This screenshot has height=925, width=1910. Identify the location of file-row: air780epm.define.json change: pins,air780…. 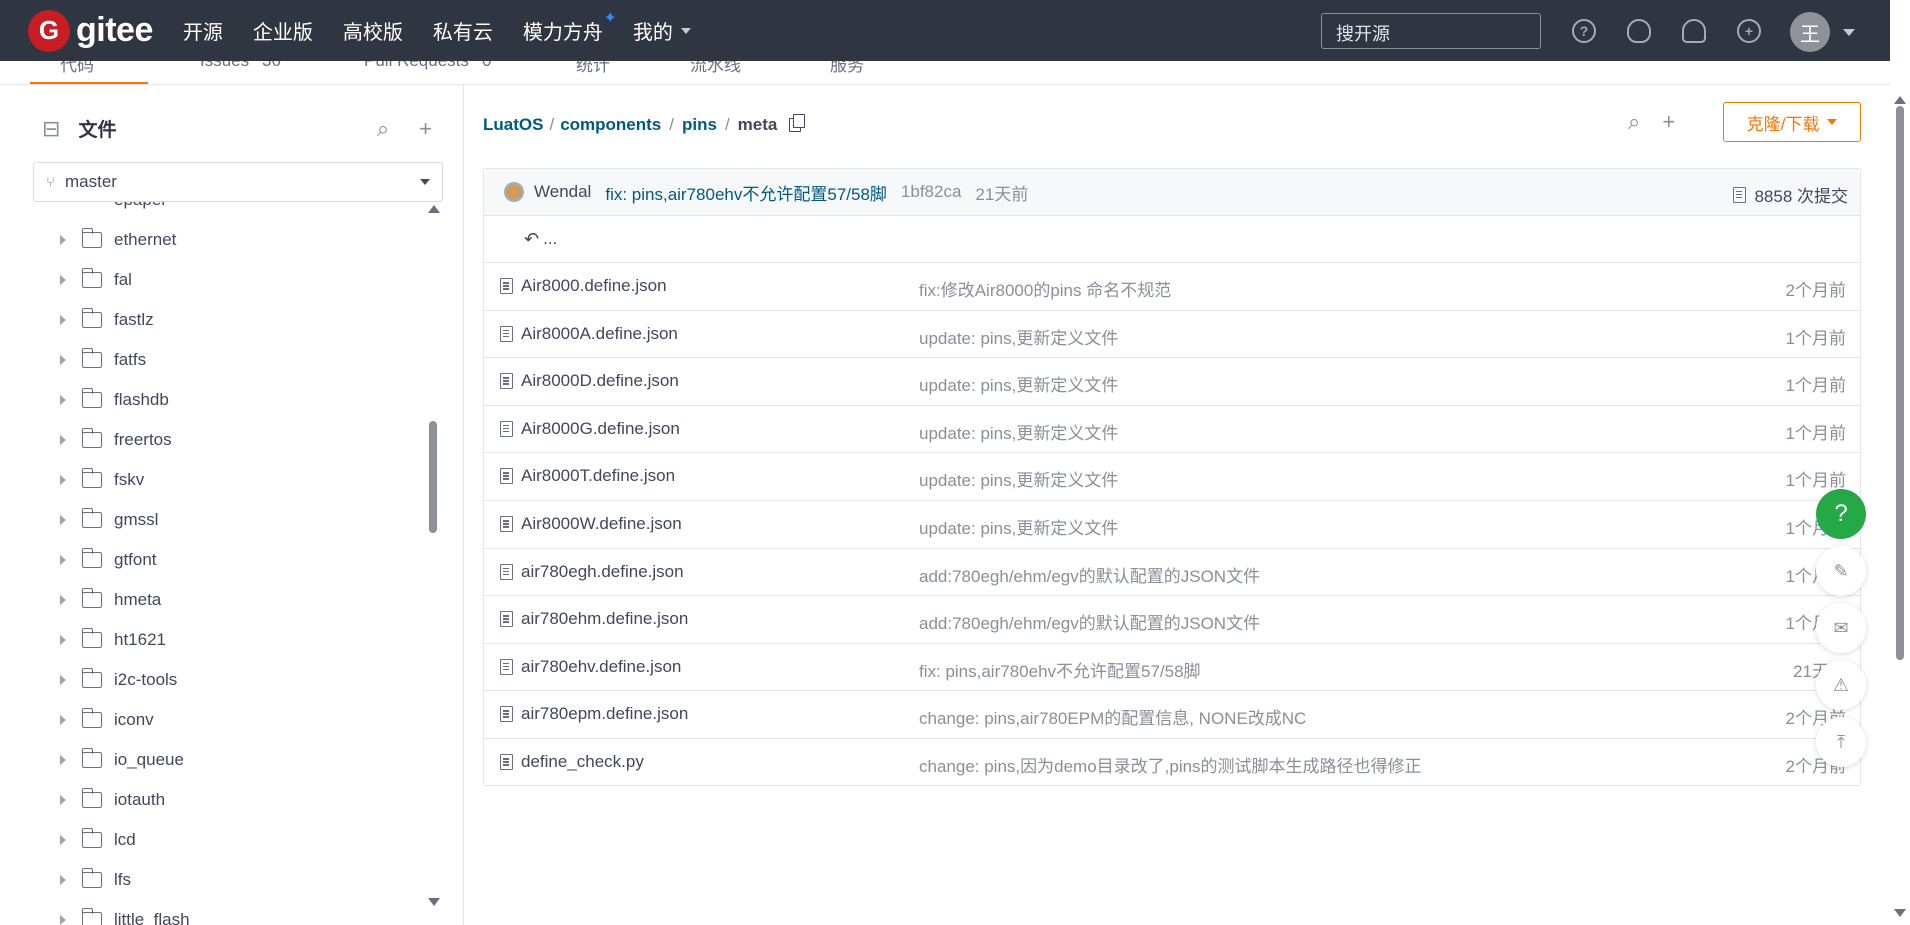
(1172, 715).